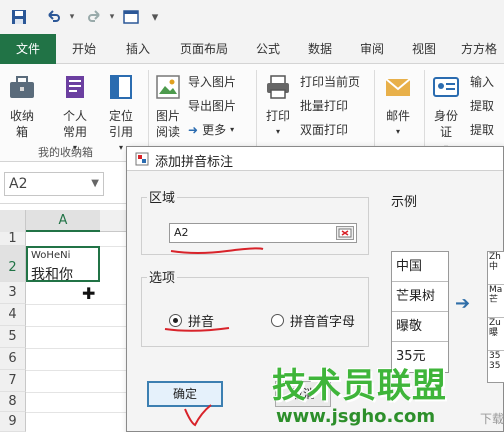  What do you see at coordinates (496, 268) in the screenshot?
I see `example-after-row: Zh 中` at bounding box center [496, 268].